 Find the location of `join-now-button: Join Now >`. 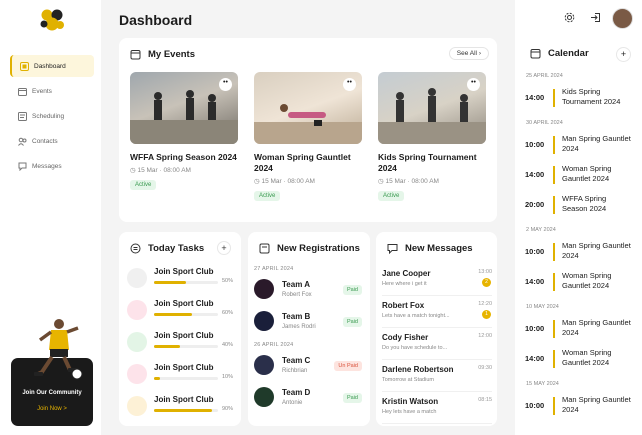

join-now-button: Join Now > is located at coordinates (52, 409).